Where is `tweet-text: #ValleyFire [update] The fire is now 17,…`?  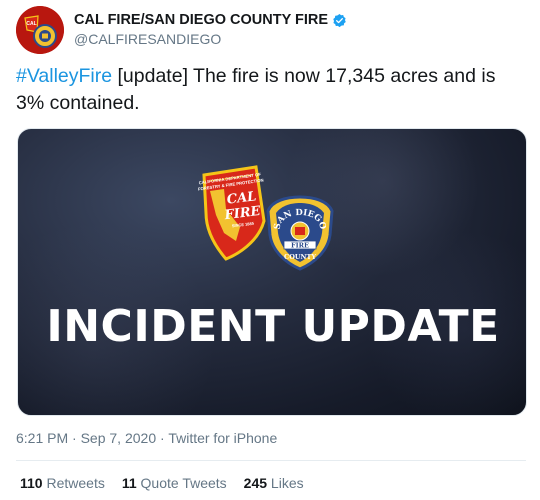 tweet-text: #ValleyFire [update] The fire is now 17,… is located at coordinates (271, 90).